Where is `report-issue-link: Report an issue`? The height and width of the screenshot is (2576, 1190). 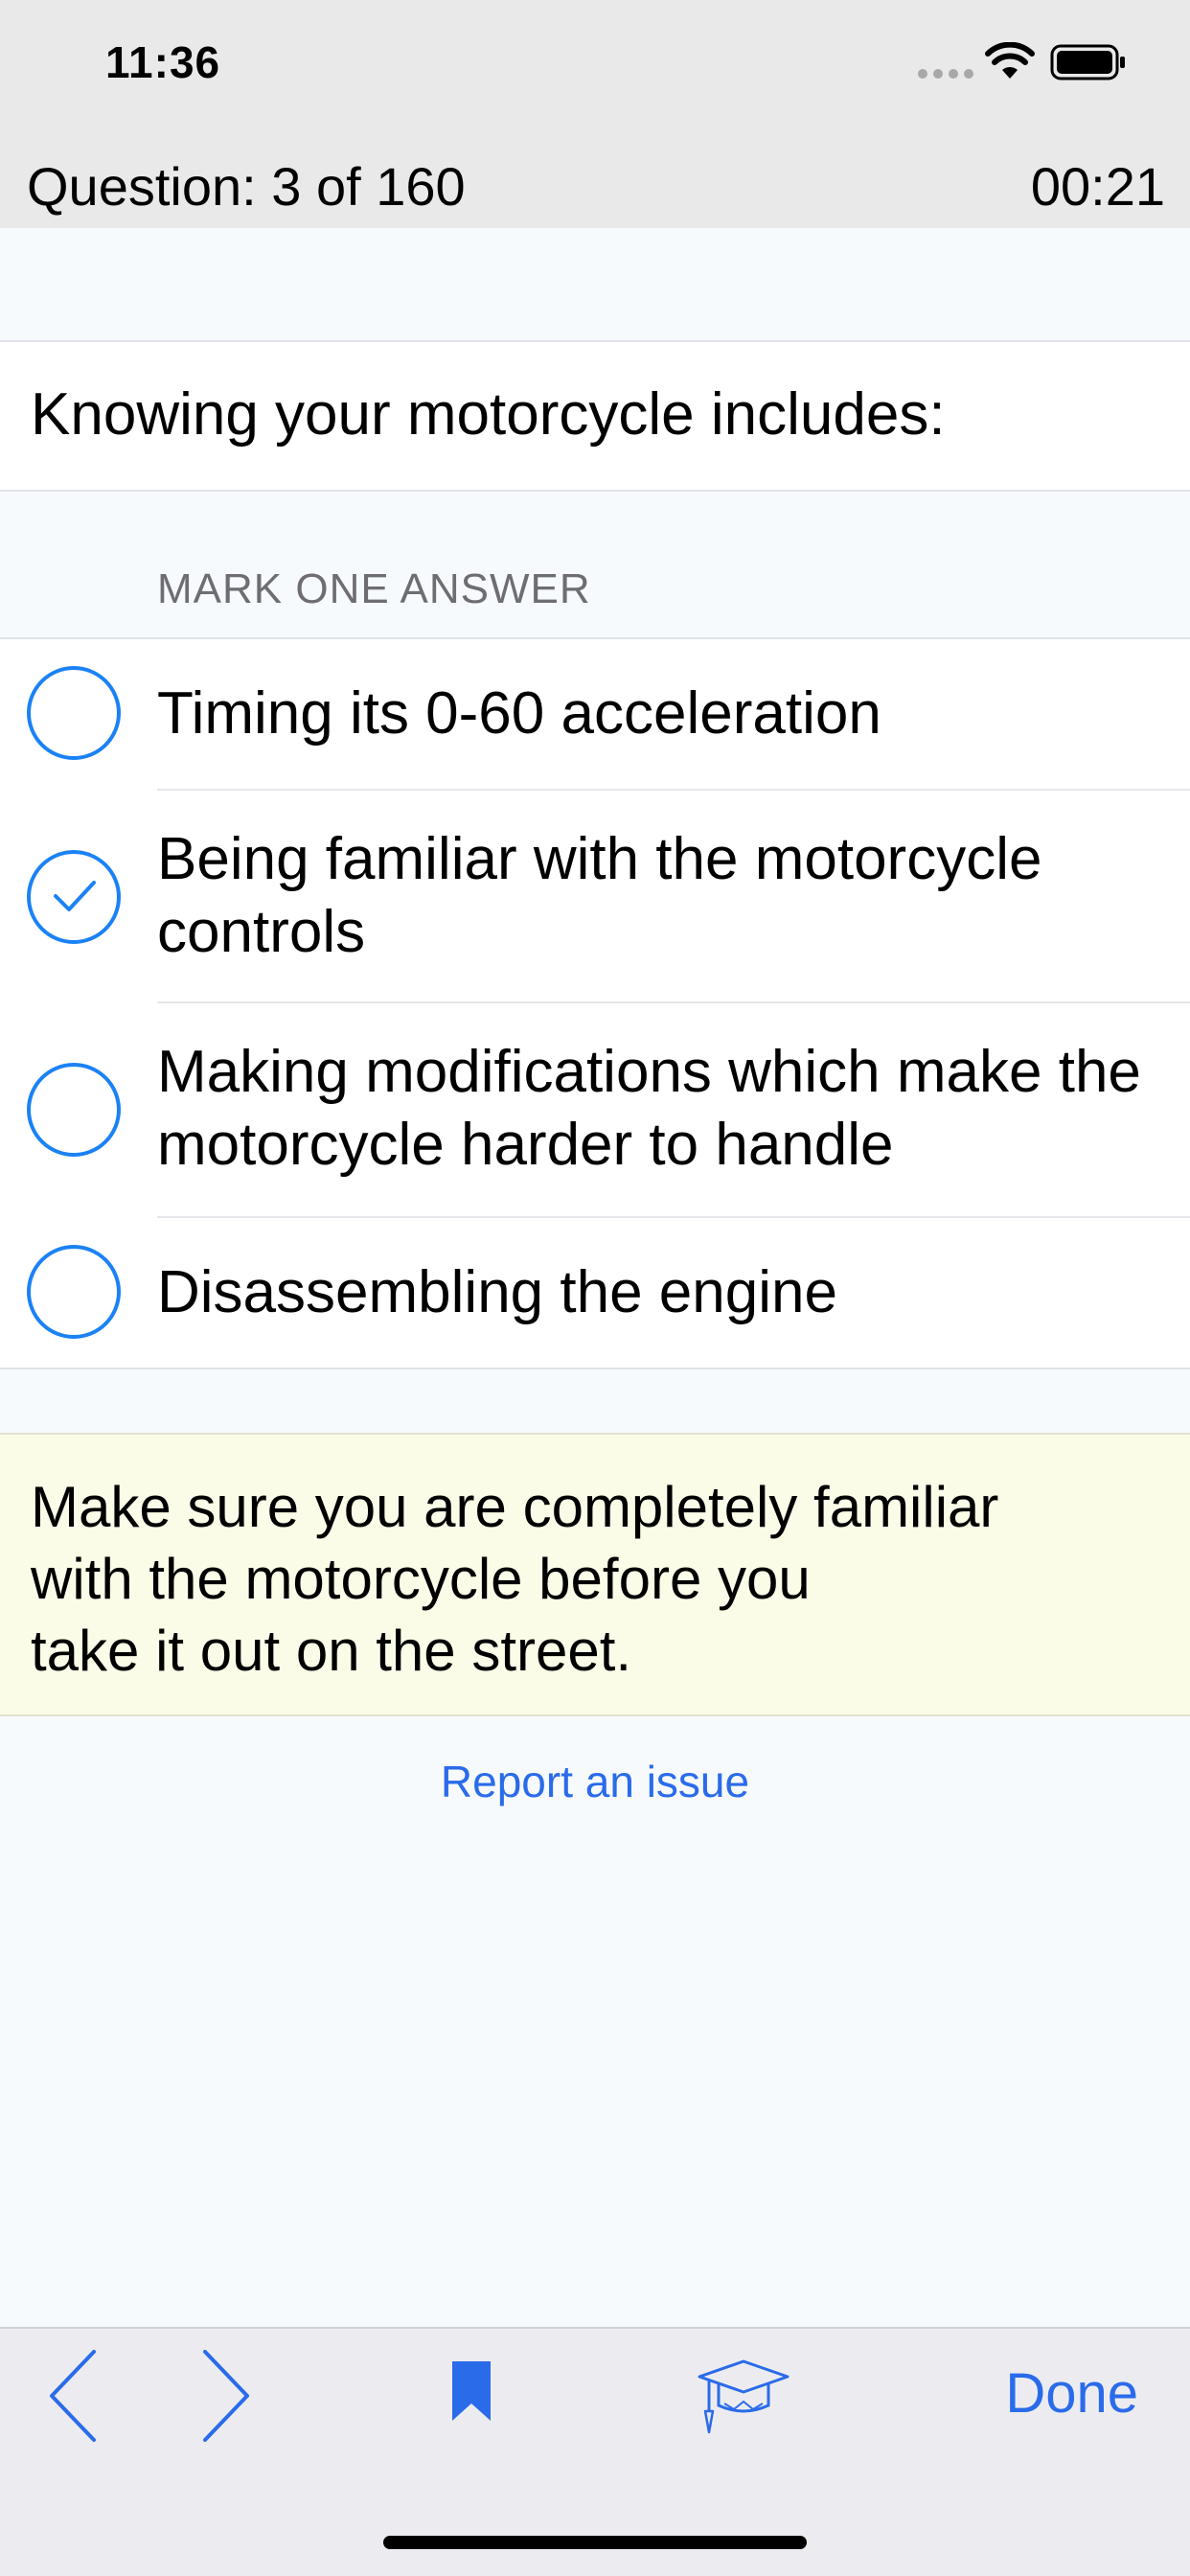 report-issue-link: Report an issue is located at coordinates (595, 1782).